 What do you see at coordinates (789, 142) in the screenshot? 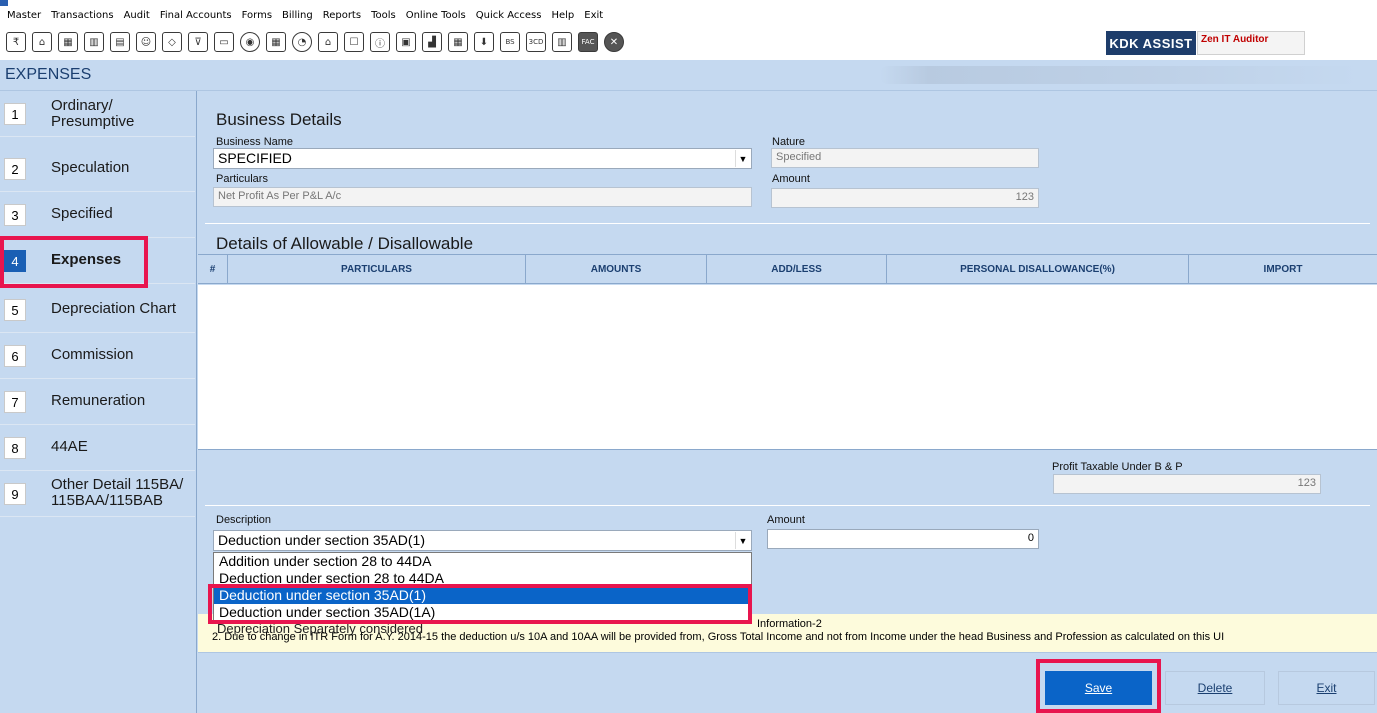
I see `nature-label: Nature` at bounding box center [789, 142].